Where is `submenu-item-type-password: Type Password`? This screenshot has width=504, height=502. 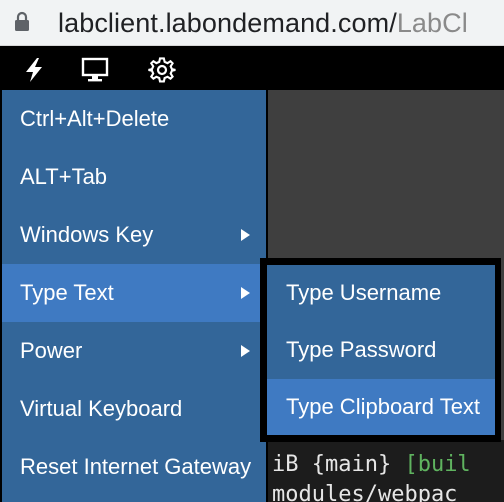 submenu-item-type-password: Type Password is located at coordinates (381, 350).